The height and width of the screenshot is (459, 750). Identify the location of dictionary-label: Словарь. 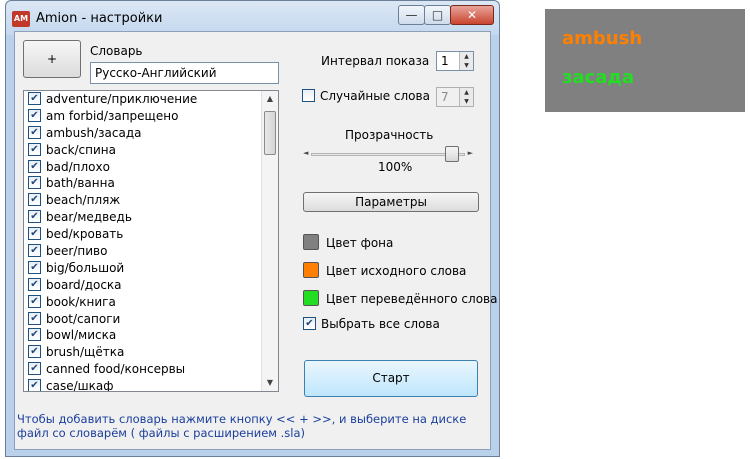
(116, 51).